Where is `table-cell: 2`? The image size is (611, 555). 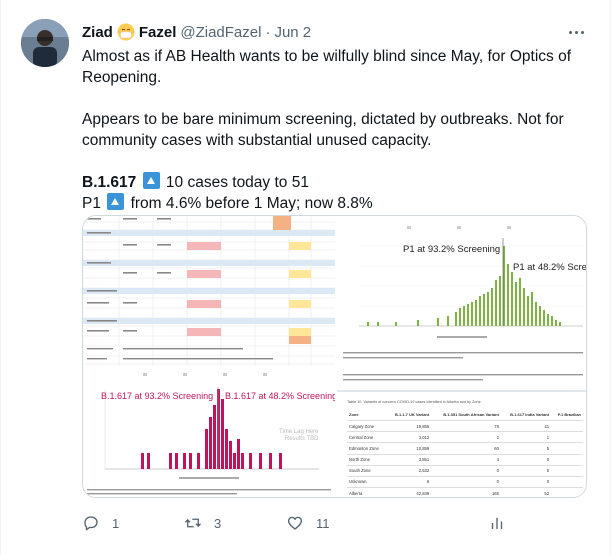
table-cell: 2 is located at coordinates (466, 437).